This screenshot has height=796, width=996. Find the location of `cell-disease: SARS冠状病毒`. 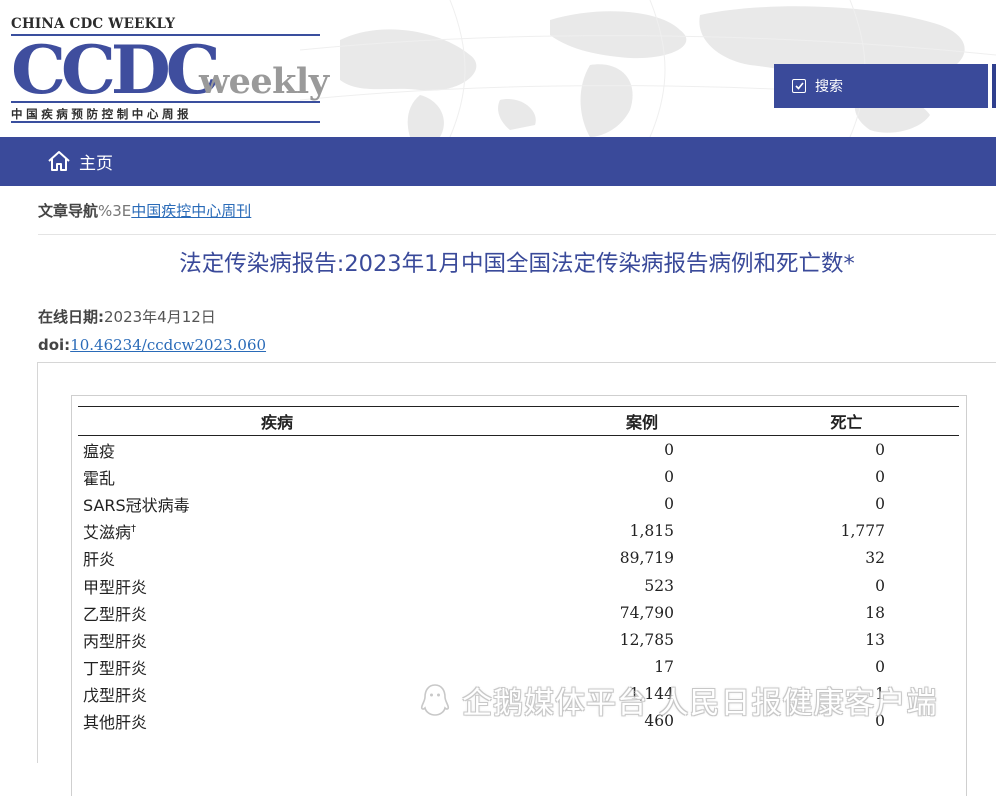

cell-disease: SARS冠状病毒 is located at coordinates (136, 505).